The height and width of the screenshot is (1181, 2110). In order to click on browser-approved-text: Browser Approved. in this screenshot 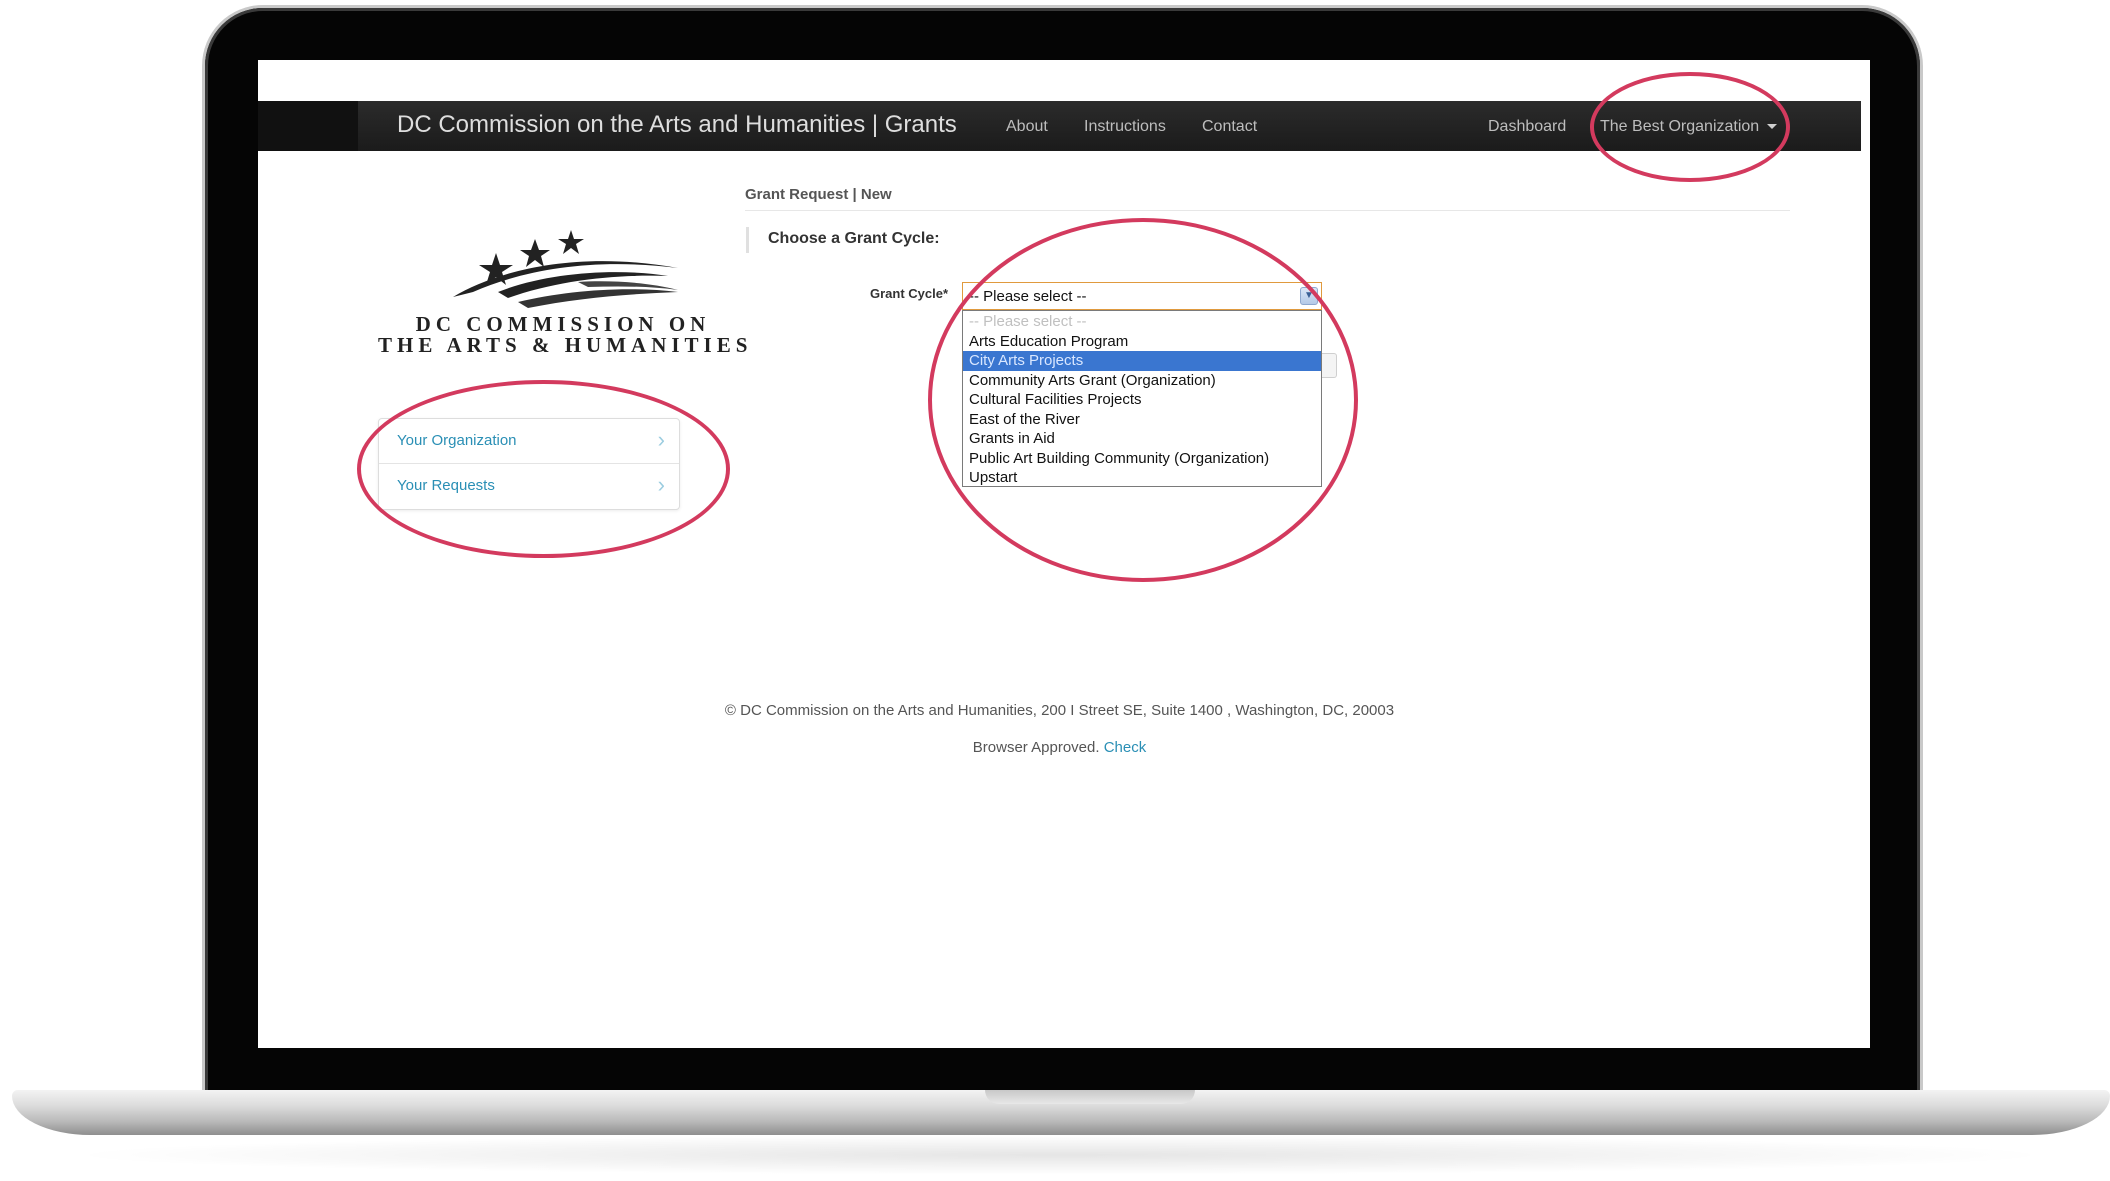, I will do `click(1036, 747)`.